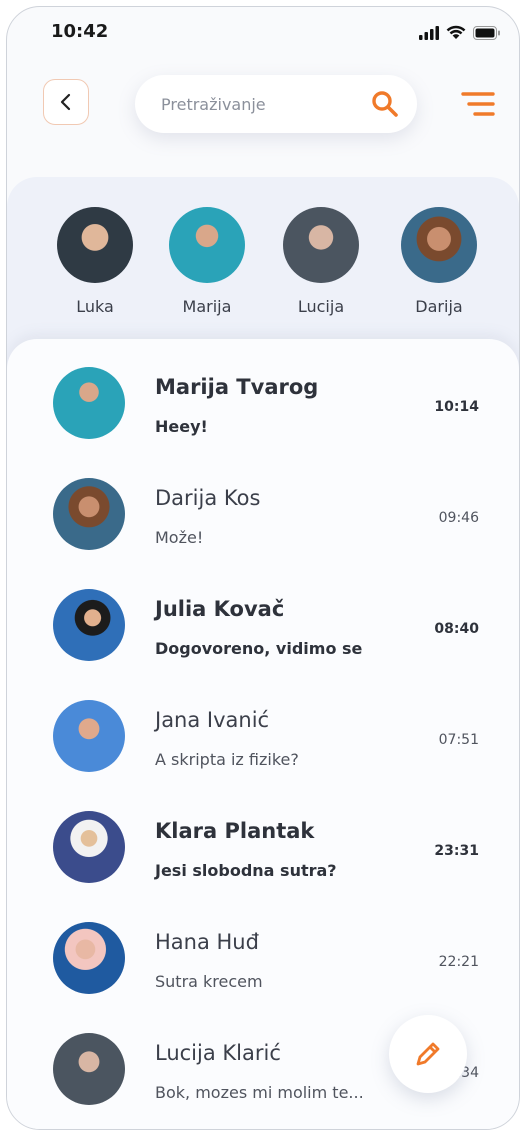  I want to click on status-icons, so click(460, 32).